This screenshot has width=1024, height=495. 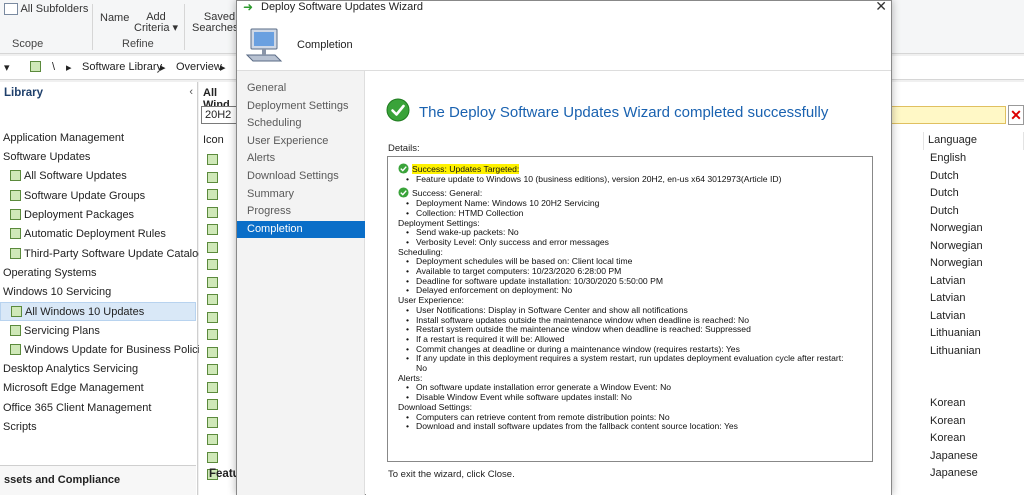 What do you see at coordinates (138, 44) in the screenshot?
I see `refine-group-label: Refine` at bounding box center [138, 44].